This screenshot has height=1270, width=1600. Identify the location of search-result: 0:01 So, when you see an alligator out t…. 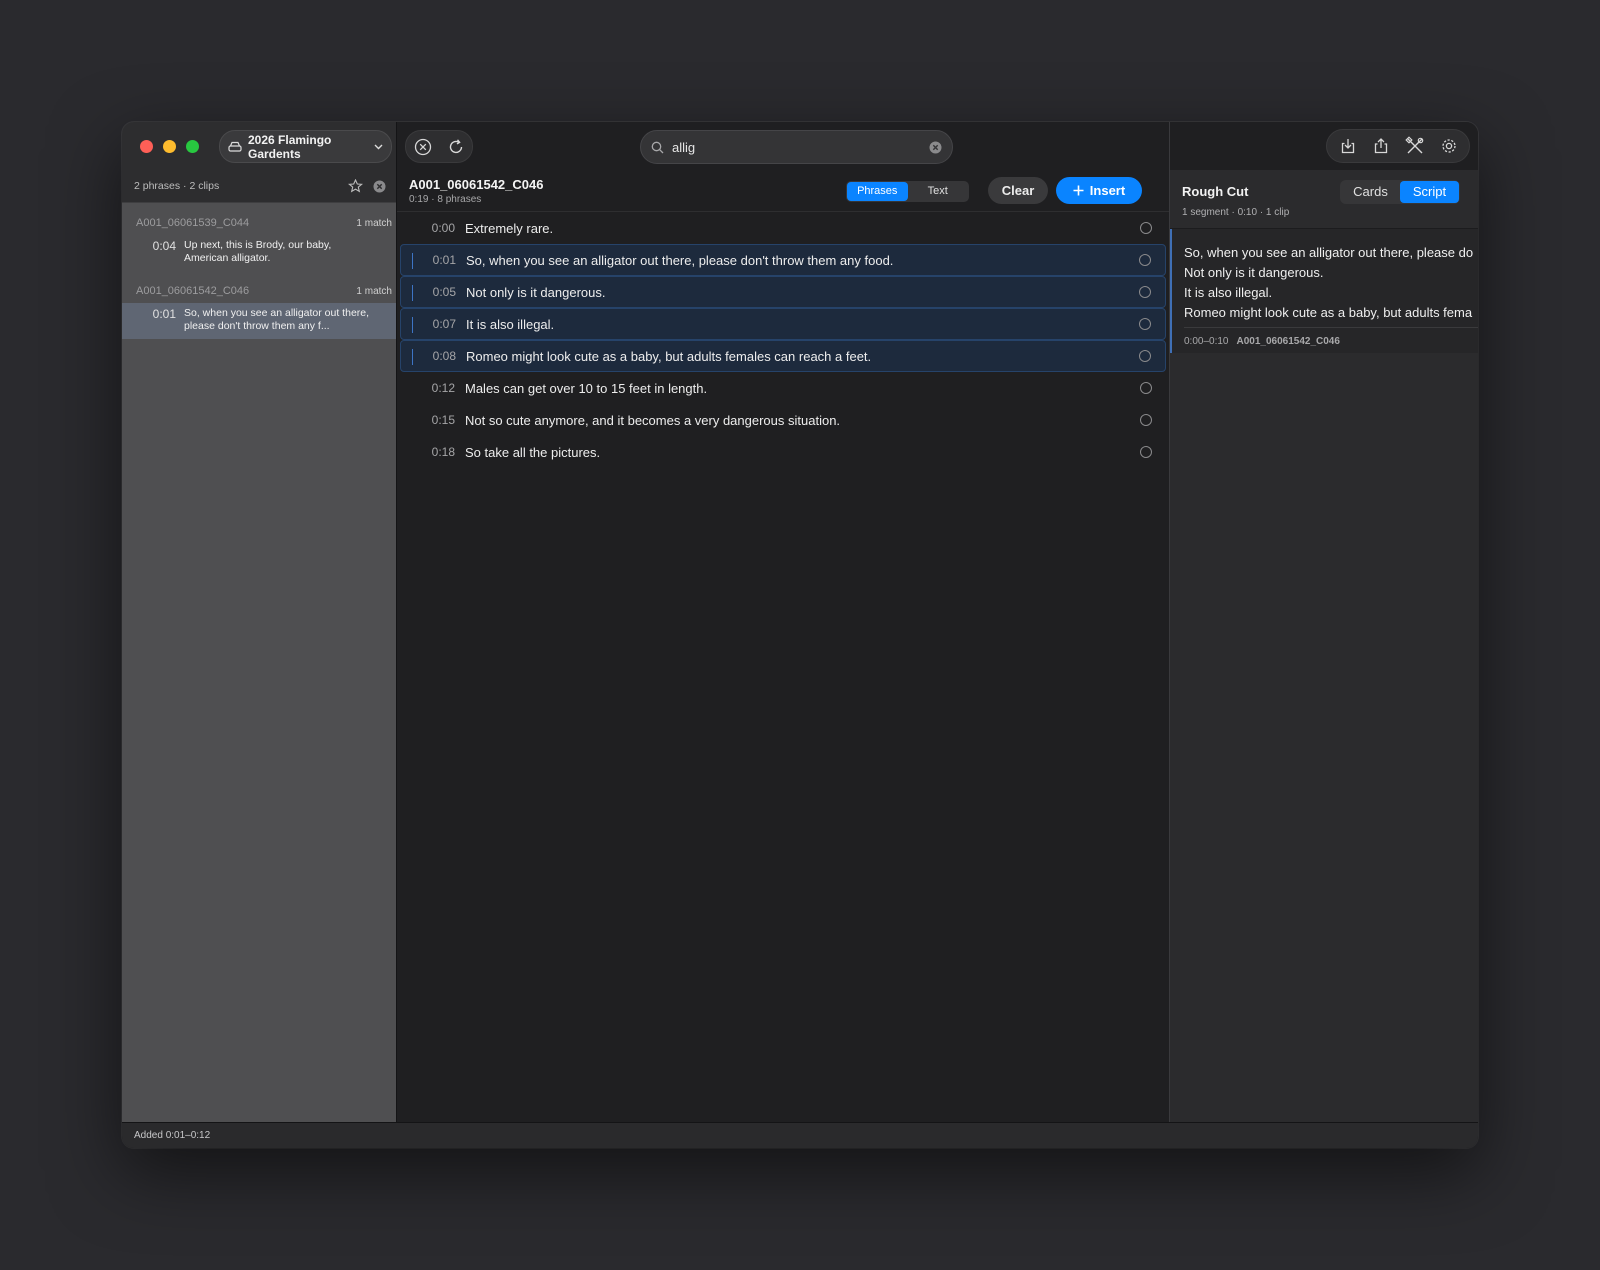
(259, 321).